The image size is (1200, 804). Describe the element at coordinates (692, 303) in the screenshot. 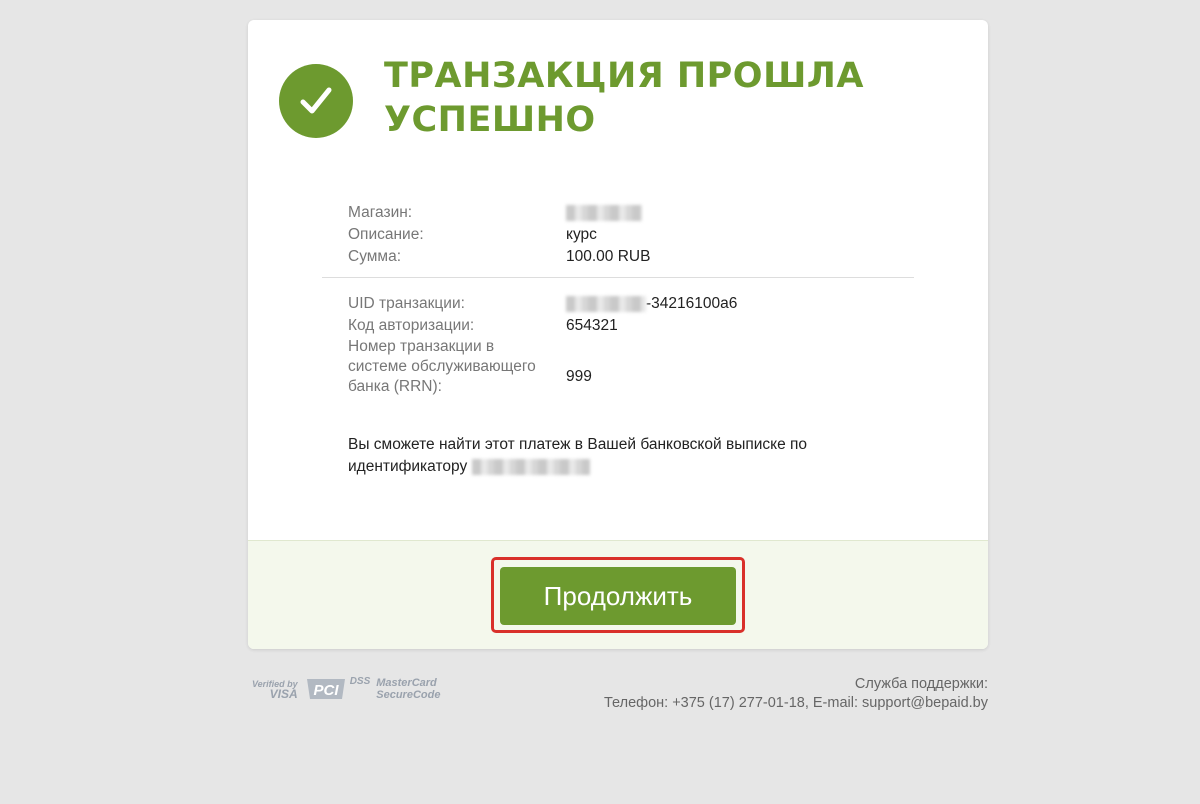

I see `uid-suffix: -34216100a6` at that location.